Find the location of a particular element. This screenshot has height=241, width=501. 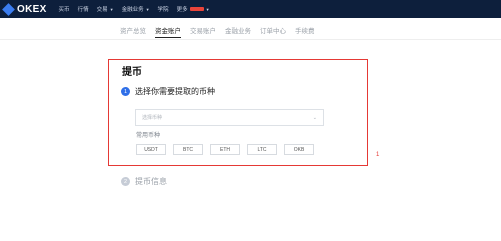

nav-item-label: 买币 is located at coordinates (64, 10).